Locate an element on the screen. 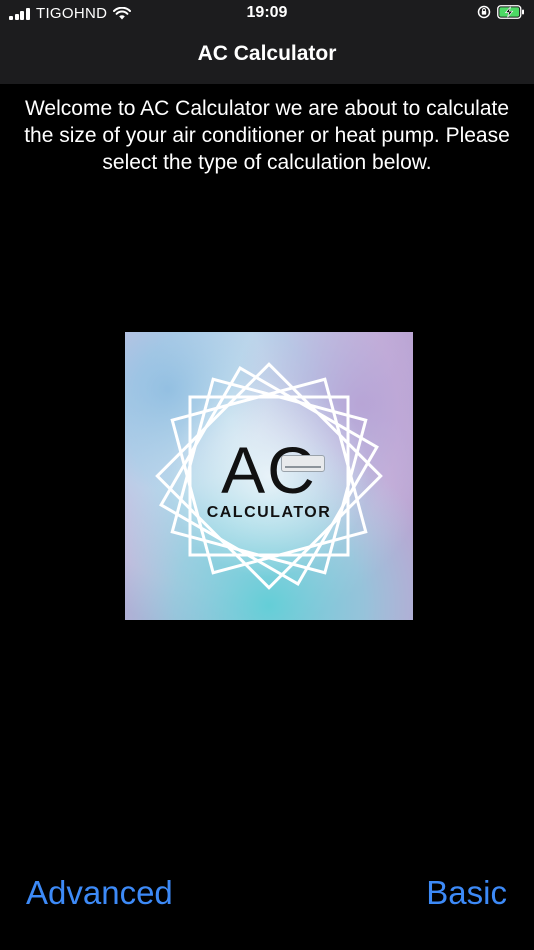 The width and height of the screenshot is (534, 950). basic-button: Basic is located at coordinates (466, 893).